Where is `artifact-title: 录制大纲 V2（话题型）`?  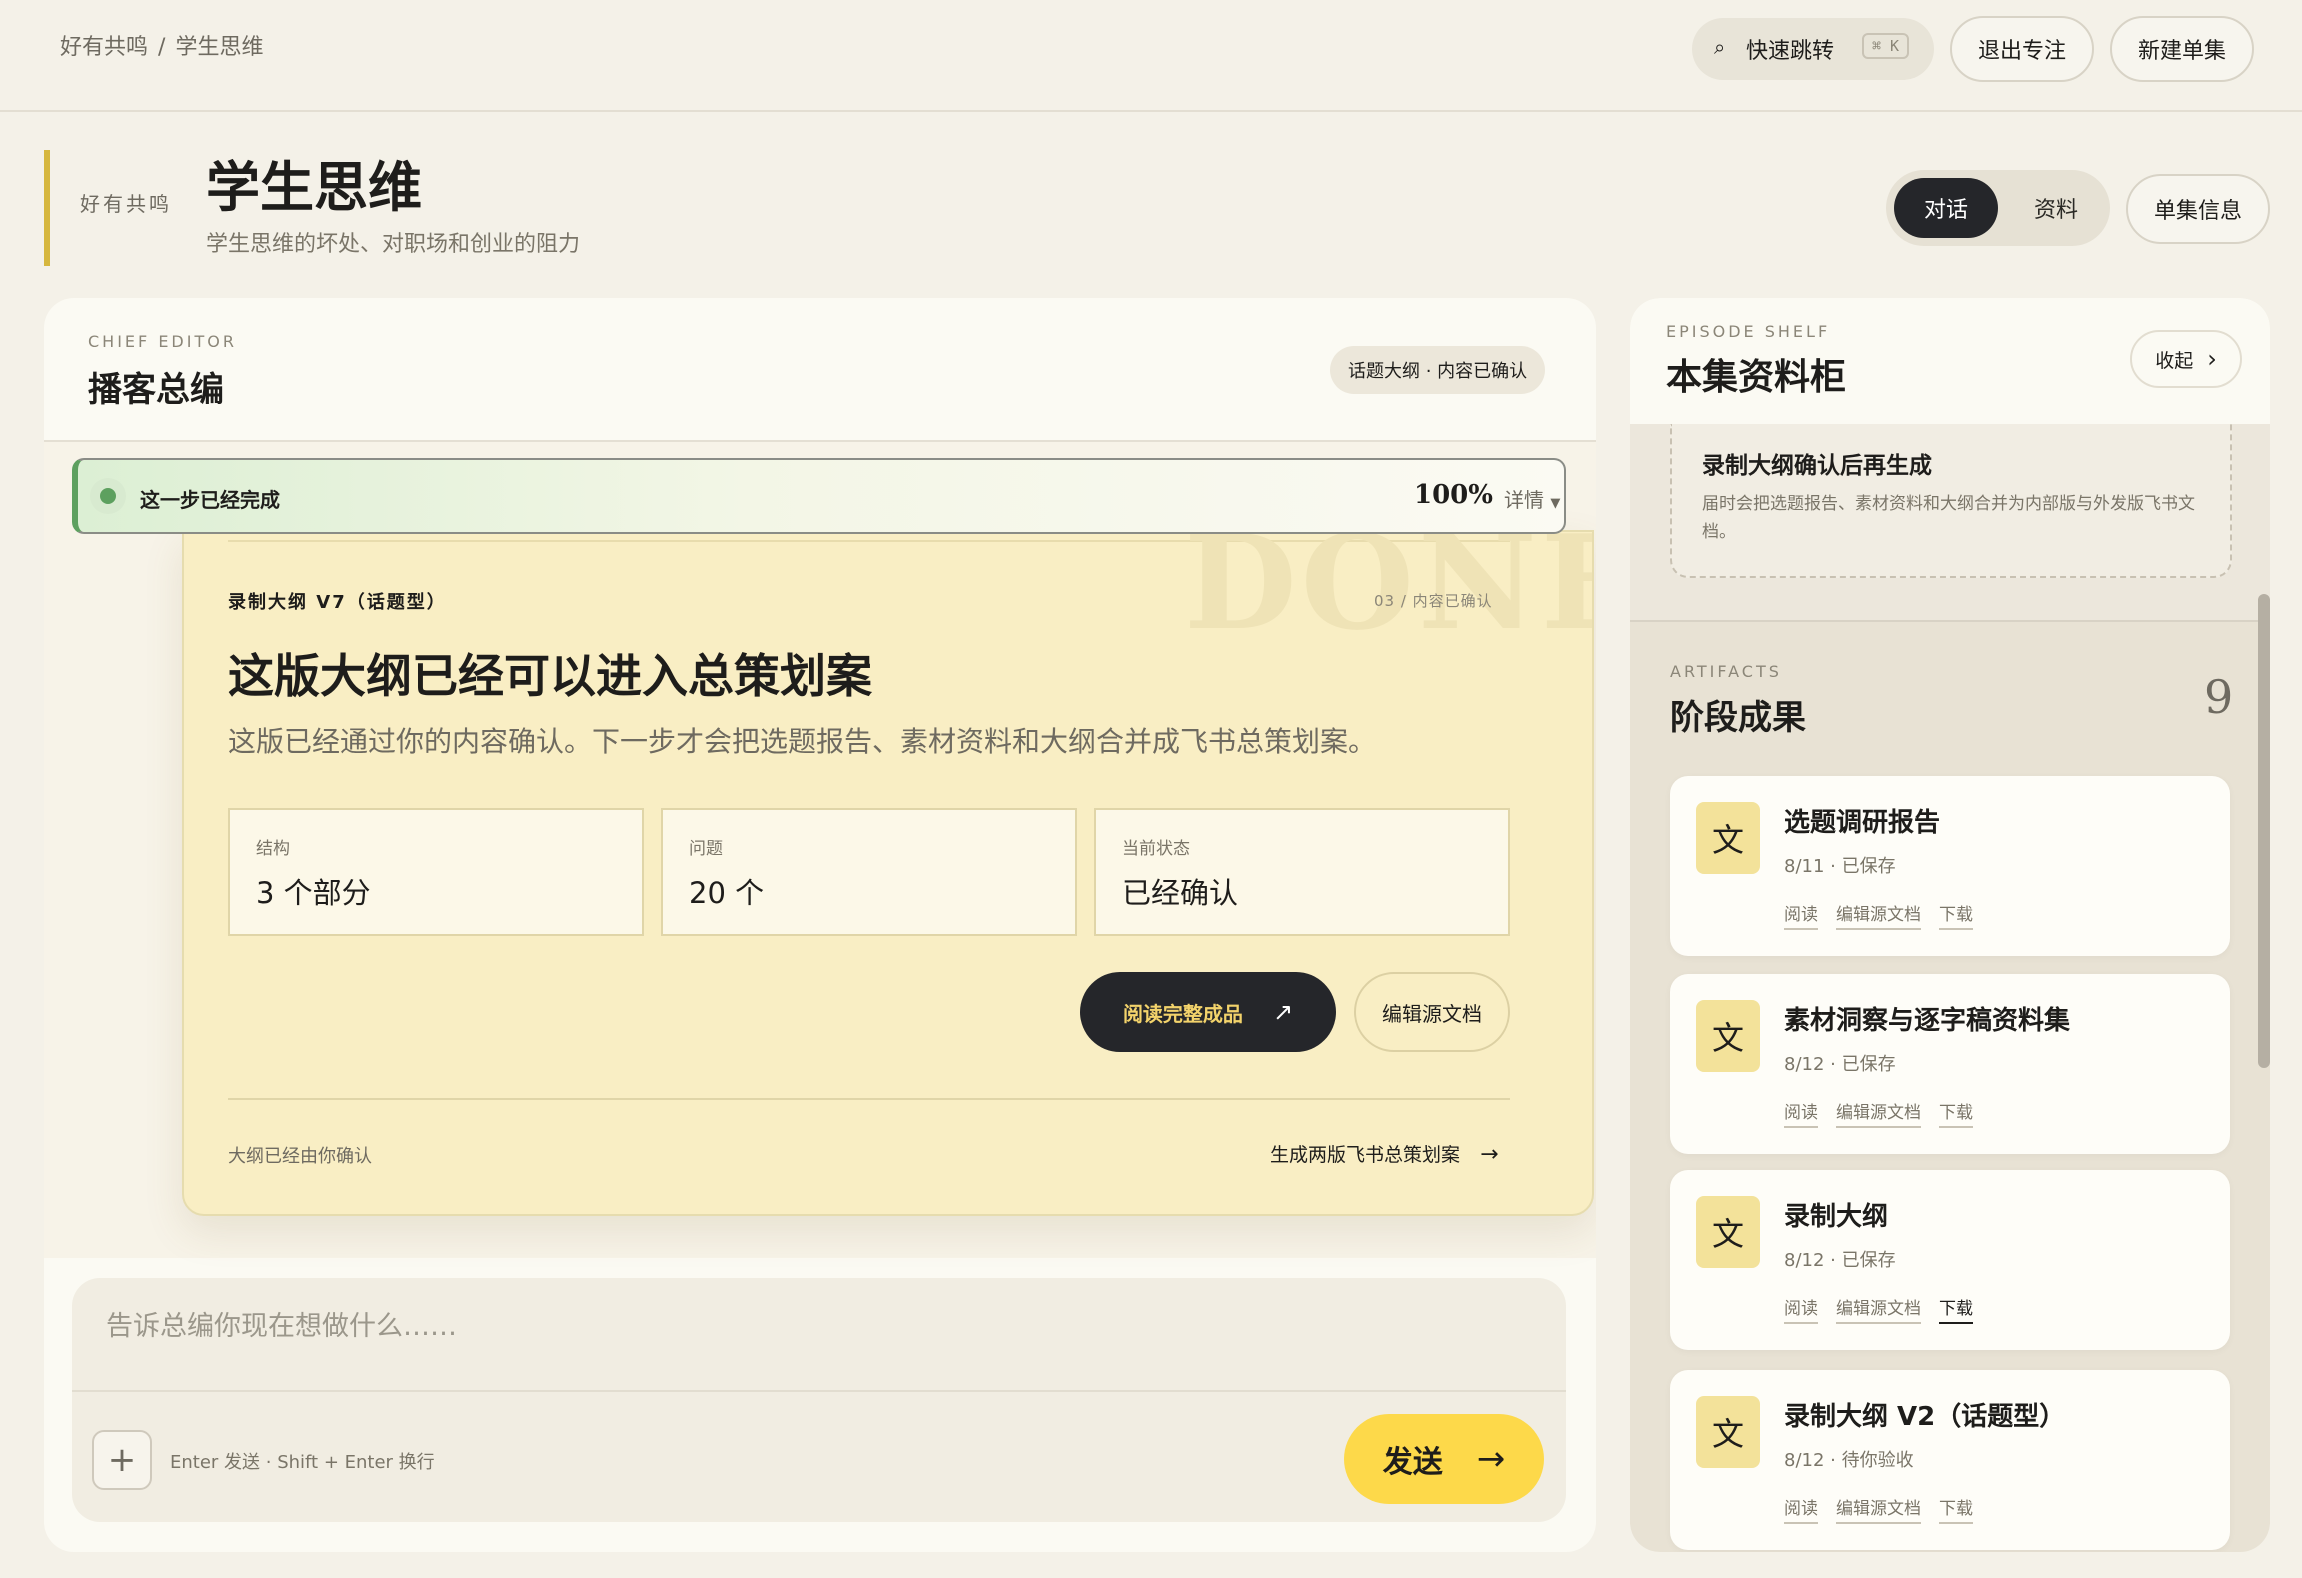
artifact-title: 录制大纲 V2（话题型） is located at coordinates (1925, 1417).